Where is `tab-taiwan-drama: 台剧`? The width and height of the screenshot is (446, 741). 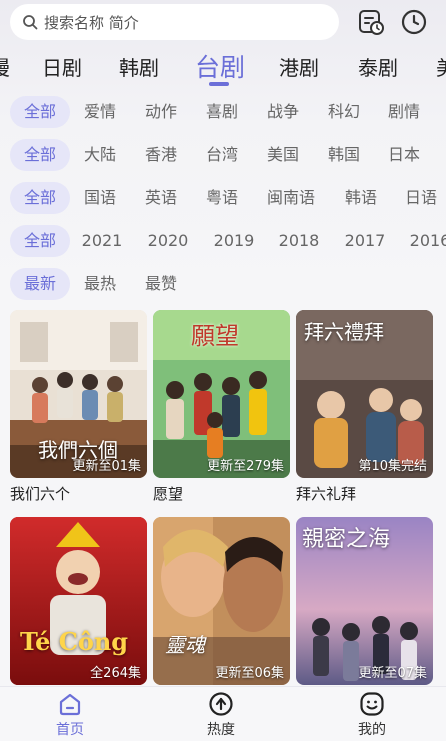
tab-taiwan-drama: 台剧 is located at coordinates (220, 66).